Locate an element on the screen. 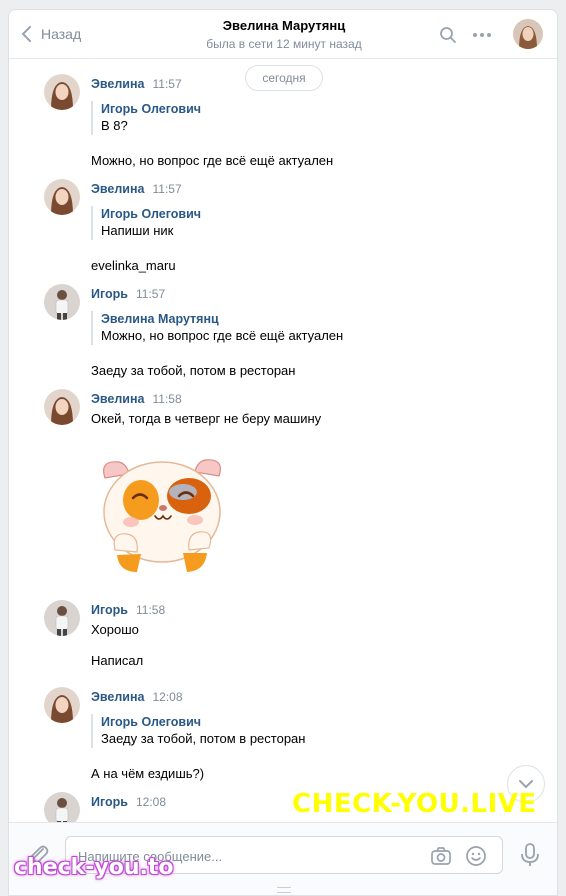 This screenshot has width=566, height=896. contact-avatar is located at coordinates (528, 34).